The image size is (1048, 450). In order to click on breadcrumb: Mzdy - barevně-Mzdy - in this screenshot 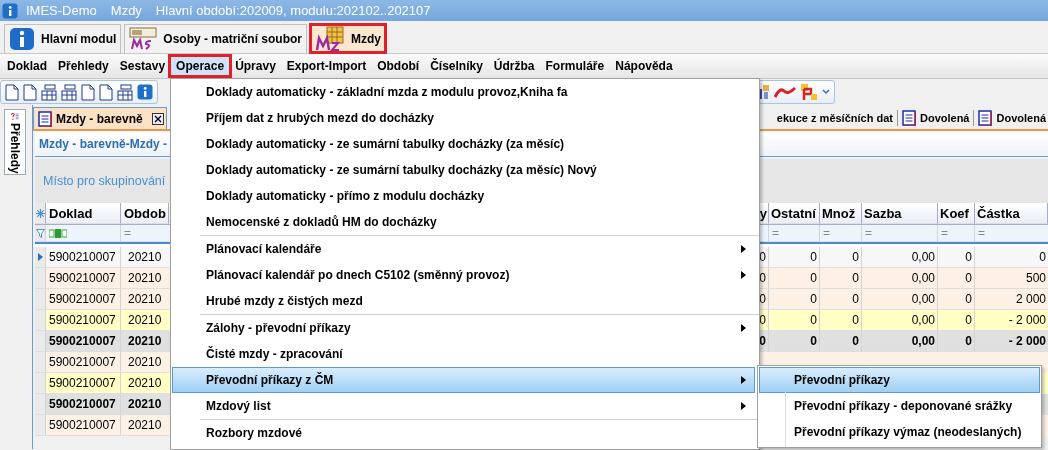, I will do `click(103, 144)`.